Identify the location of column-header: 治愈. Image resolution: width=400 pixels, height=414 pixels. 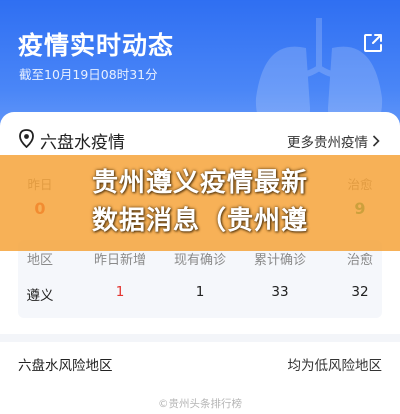
(359, 260).